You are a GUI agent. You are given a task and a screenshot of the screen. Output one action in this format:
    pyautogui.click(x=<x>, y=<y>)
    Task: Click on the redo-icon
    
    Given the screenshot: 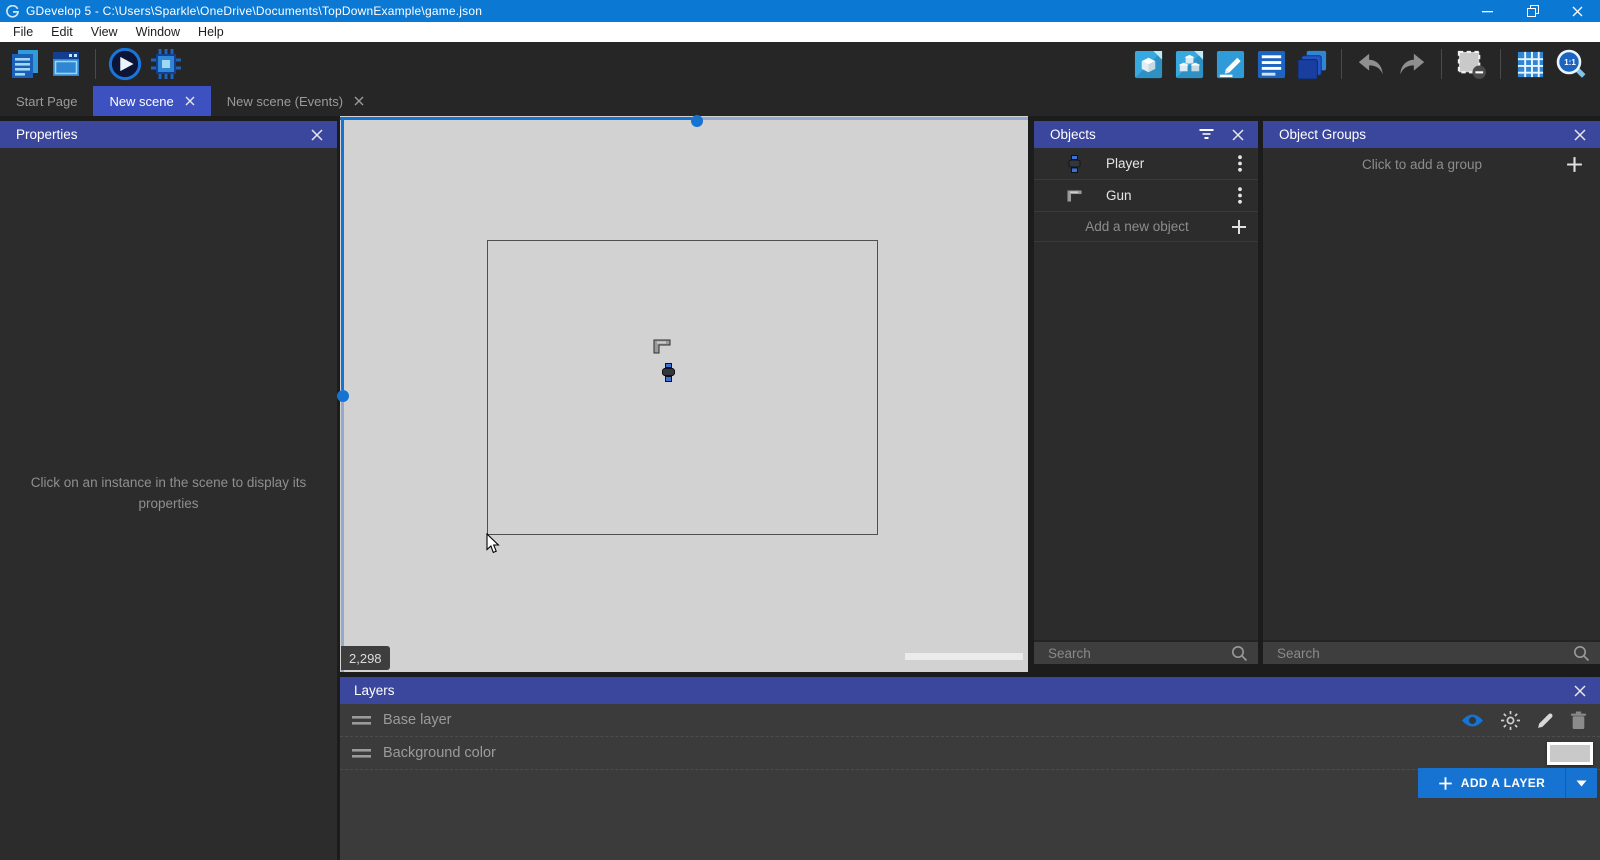 What is the action you would take?
    pyautogui.click(x=1412, y=64)
    